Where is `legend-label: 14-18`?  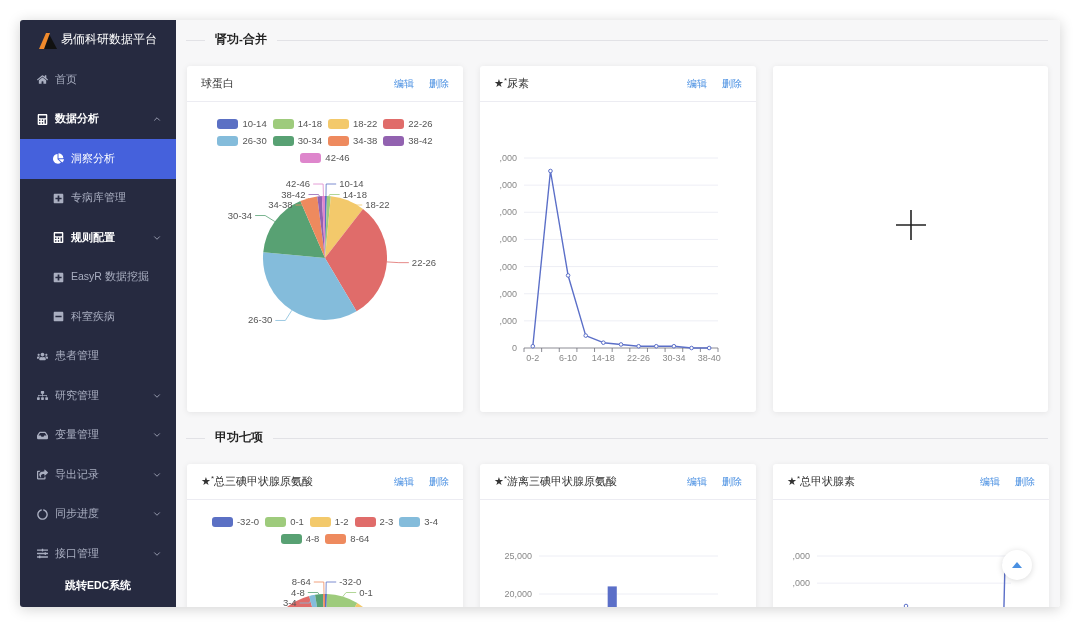 legend-label: 14-18 is located at coordinates (309, 123).